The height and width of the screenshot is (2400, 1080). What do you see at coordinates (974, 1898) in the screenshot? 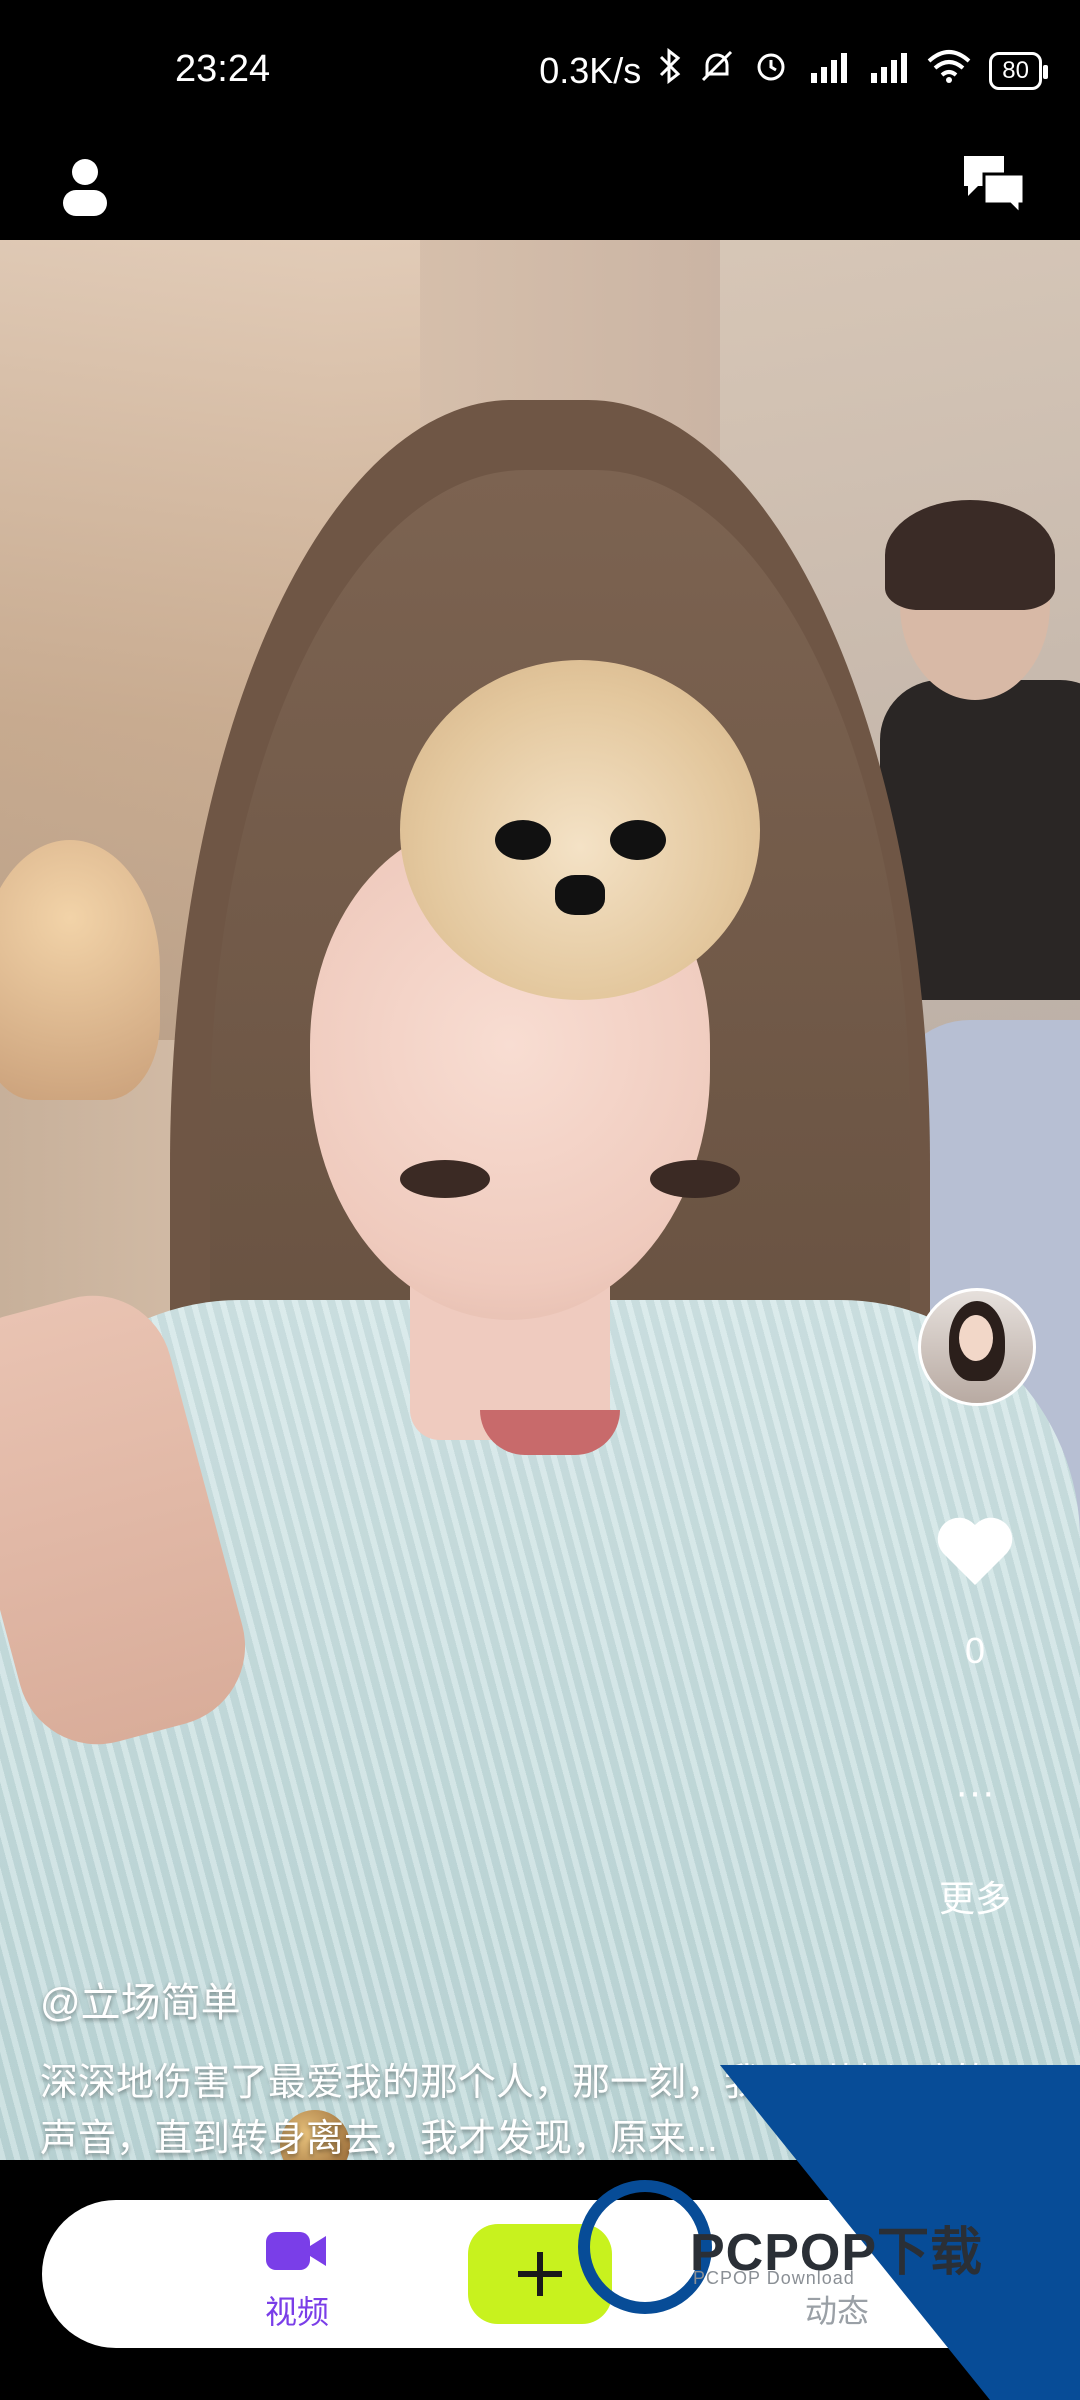
I see `more-label: 更多` at bounding box center [974, 1898].